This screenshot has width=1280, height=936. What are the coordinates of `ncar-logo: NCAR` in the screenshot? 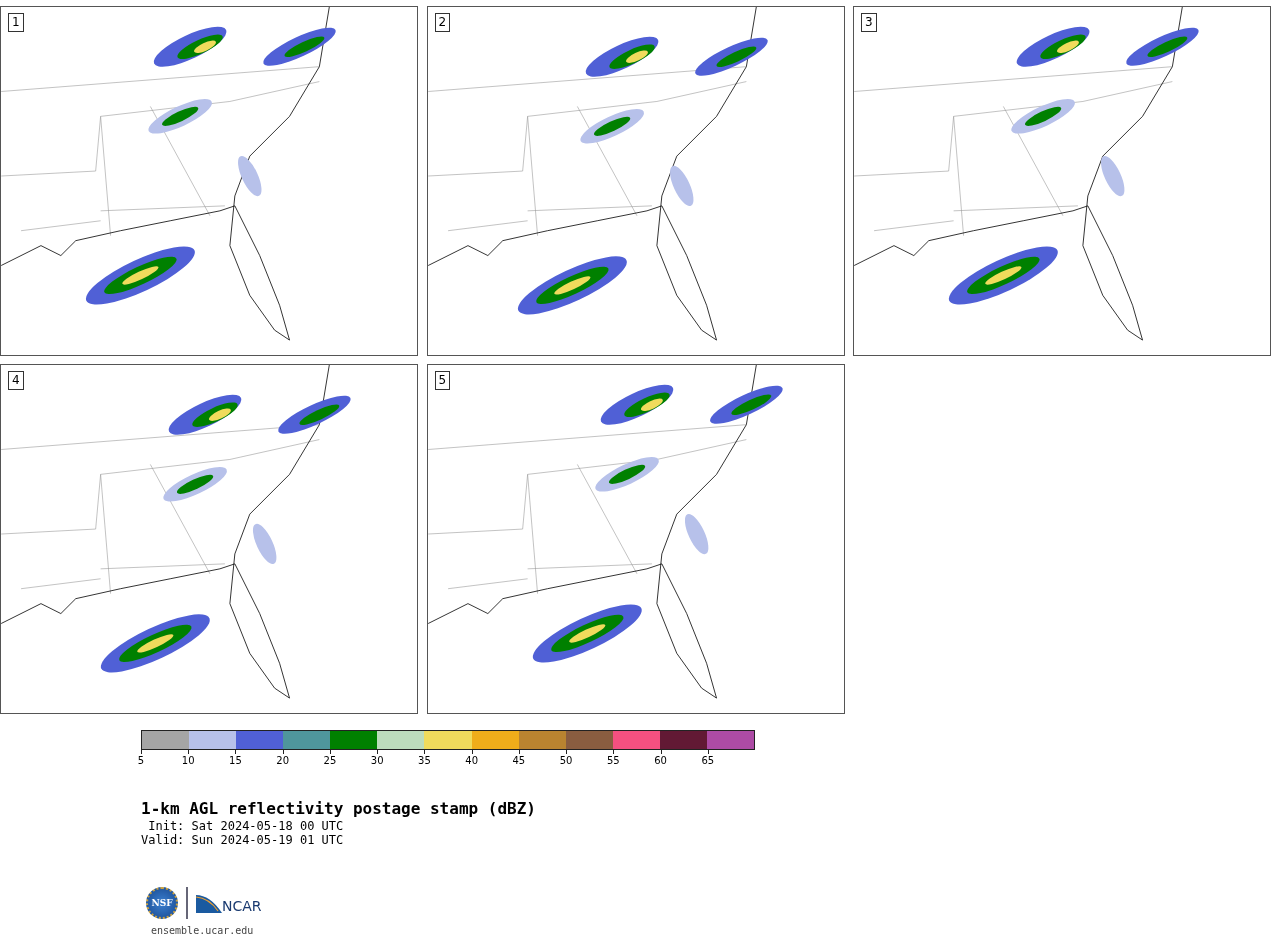 It's located at (229, 903).